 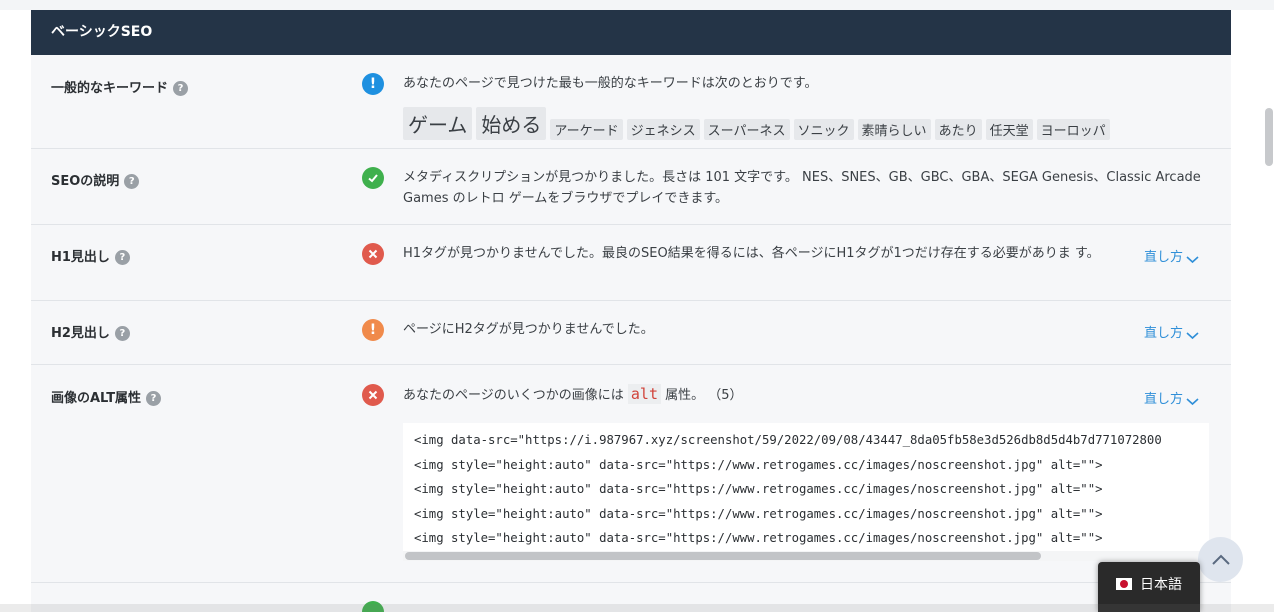 I want to click on keyword-tag: 始める, so click(x=511, y=123).